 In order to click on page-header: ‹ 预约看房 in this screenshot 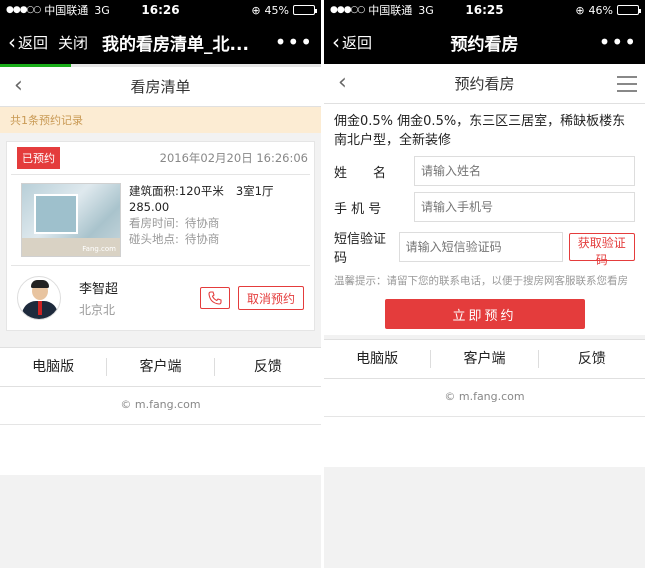, I will do `click(484, 84)`.